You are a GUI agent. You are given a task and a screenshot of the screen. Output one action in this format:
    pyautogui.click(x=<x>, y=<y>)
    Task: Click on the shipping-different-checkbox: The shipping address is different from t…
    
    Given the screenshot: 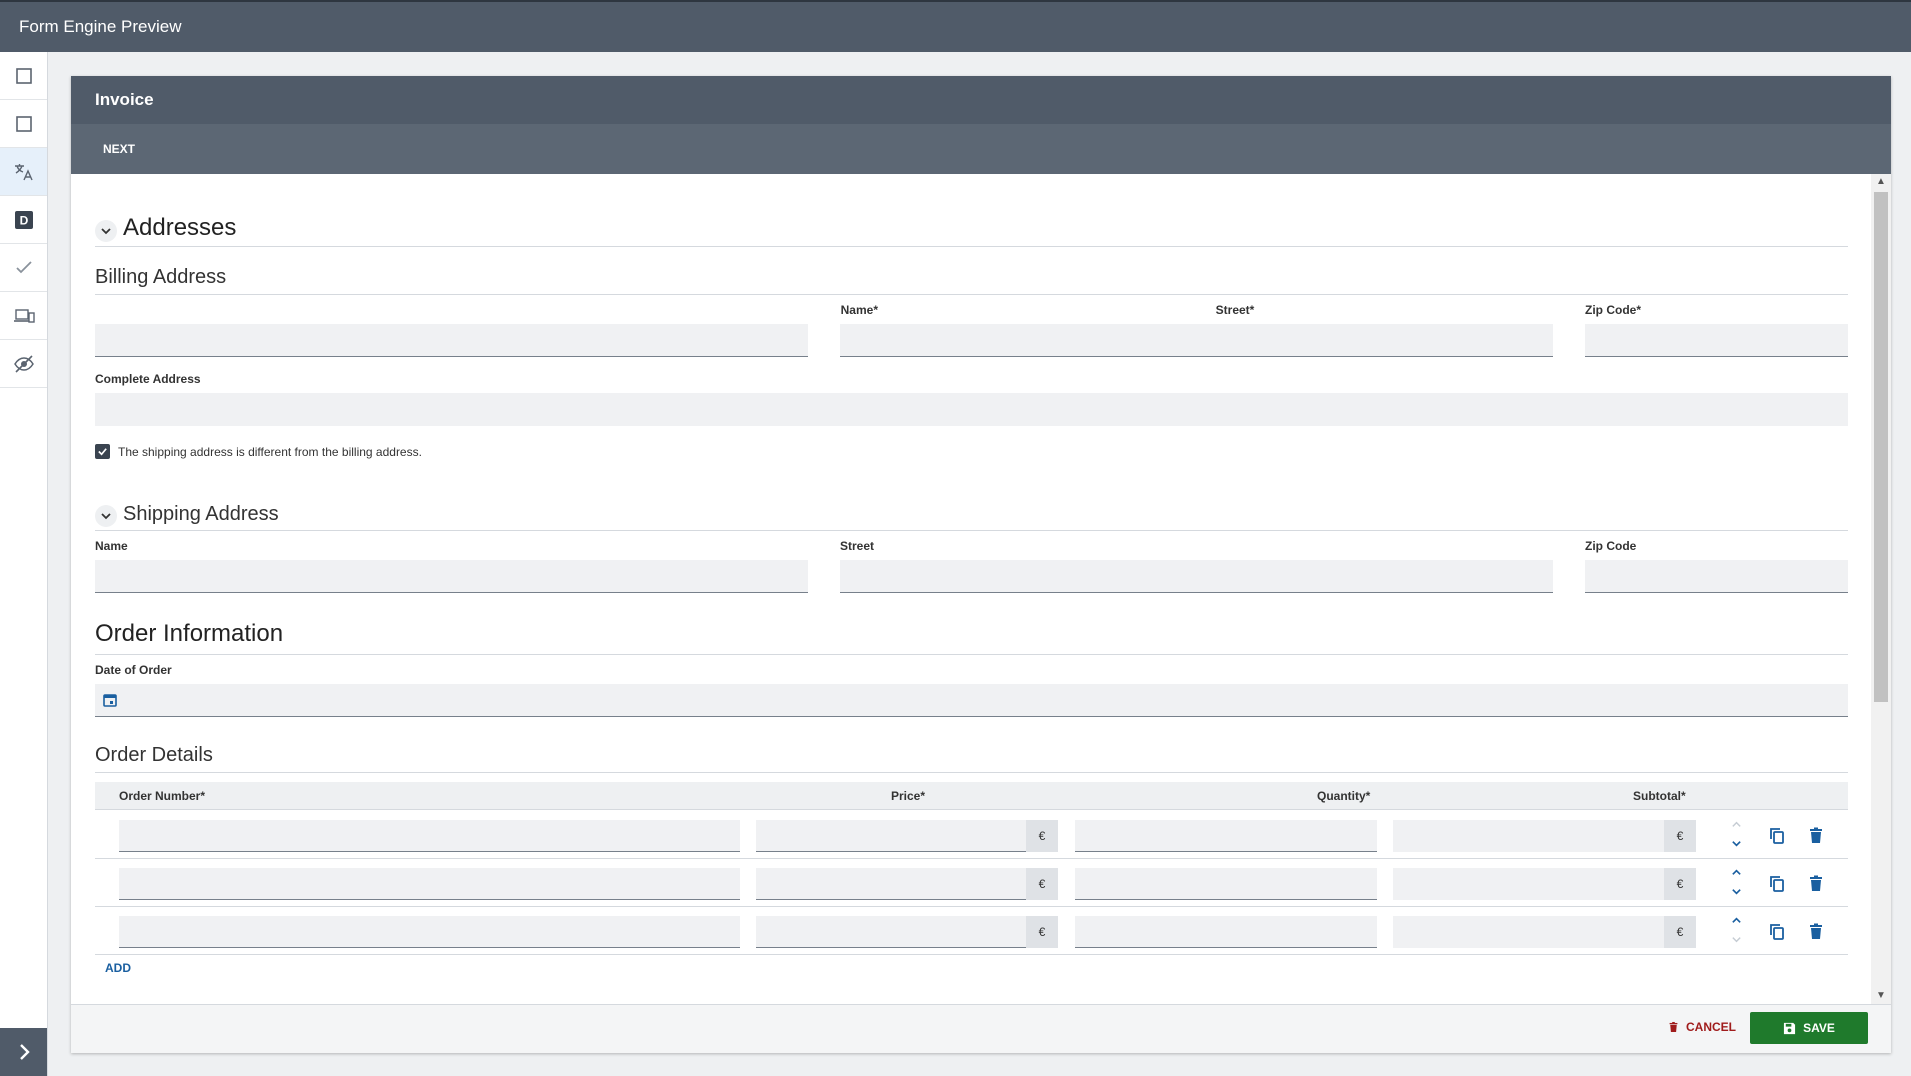 What is the action you would take?
    pyautogui.click(x=258, y=451)
    